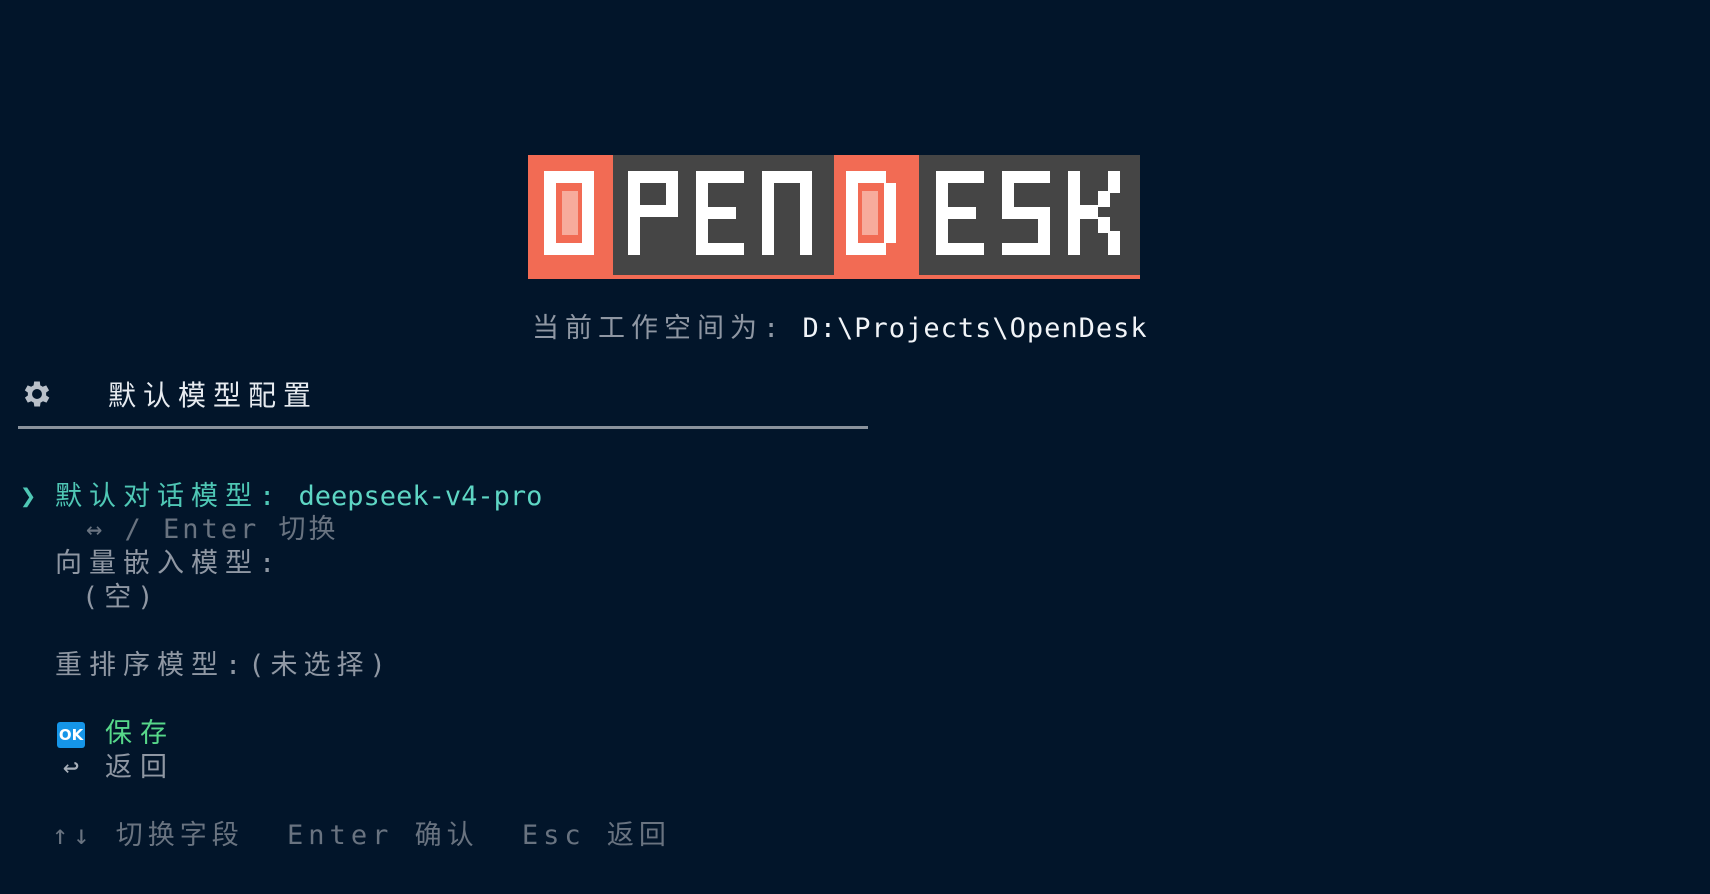  Describe the element at coordinates (298, 497) in the screenshot. I see `chat-model-field: 默认对话模型: deepseek-v4-pro` at that location.